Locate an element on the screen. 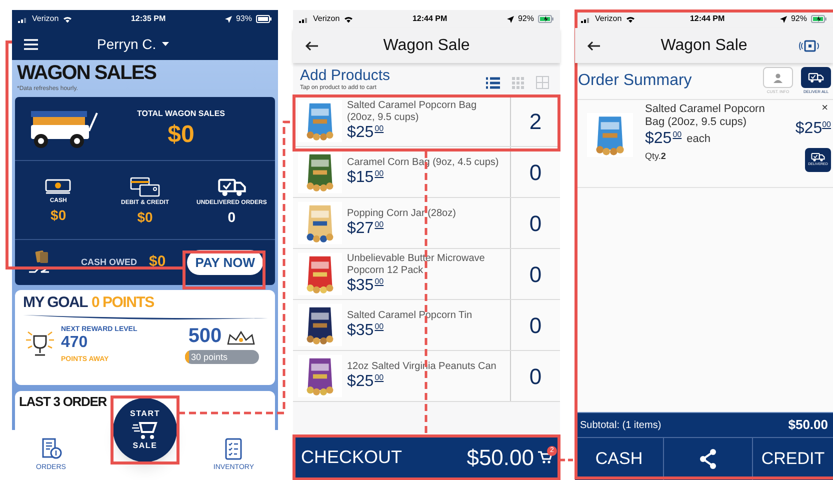  stat-value: 0 is located at coordinates (232, 217).